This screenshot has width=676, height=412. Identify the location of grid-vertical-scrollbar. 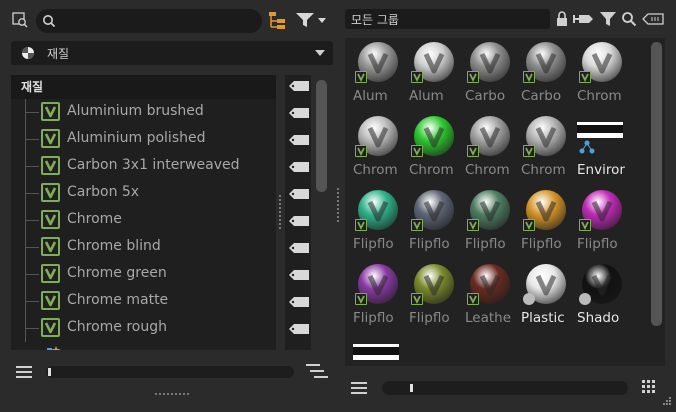
(656, 184).